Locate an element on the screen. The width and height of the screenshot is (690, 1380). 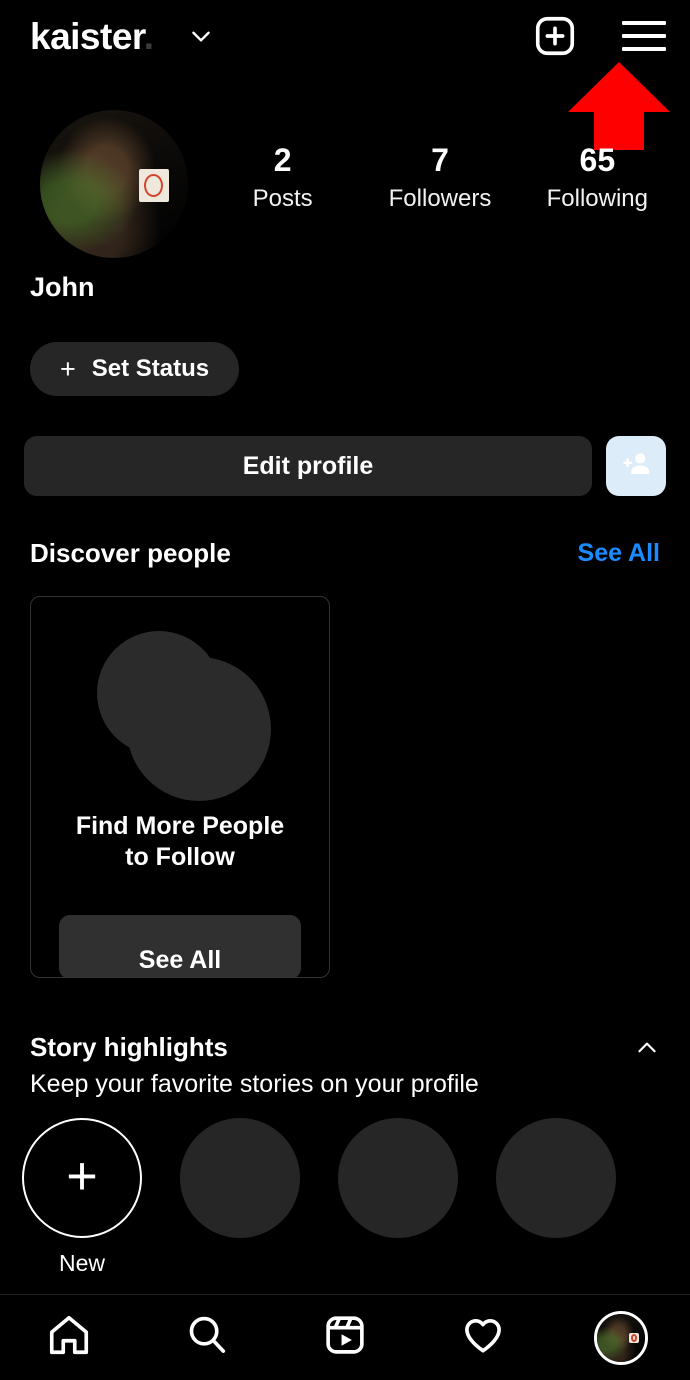
username-trailing-char: . is located at coordinates (148, 36).